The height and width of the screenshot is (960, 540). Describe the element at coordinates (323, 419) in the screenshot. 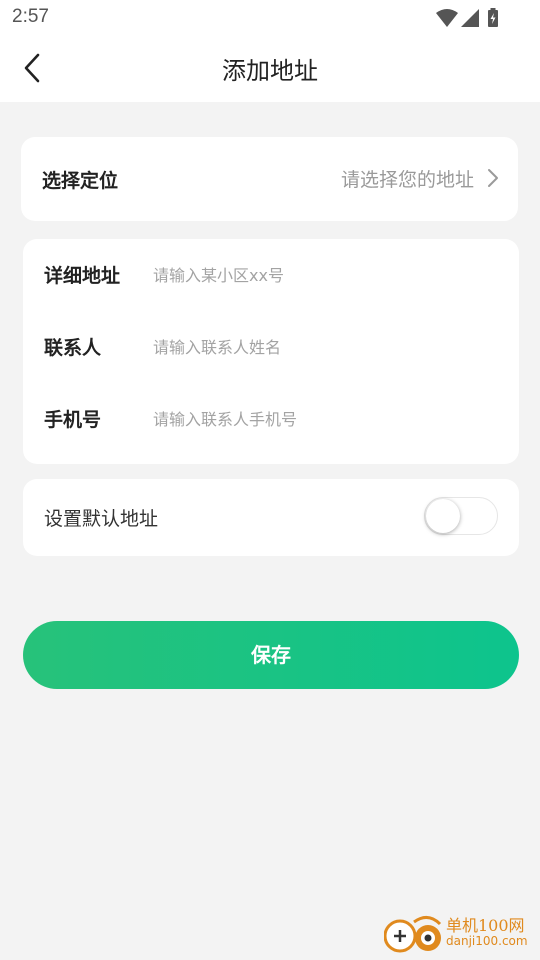

I see `phone-input` at that location.